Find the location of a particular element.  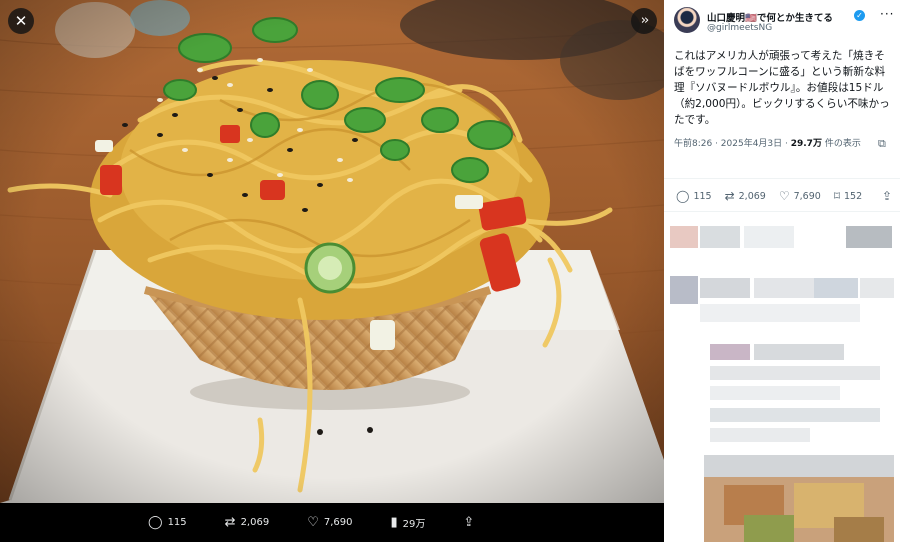

retweet-count: 2,069 is located at coordinates (752, 196).